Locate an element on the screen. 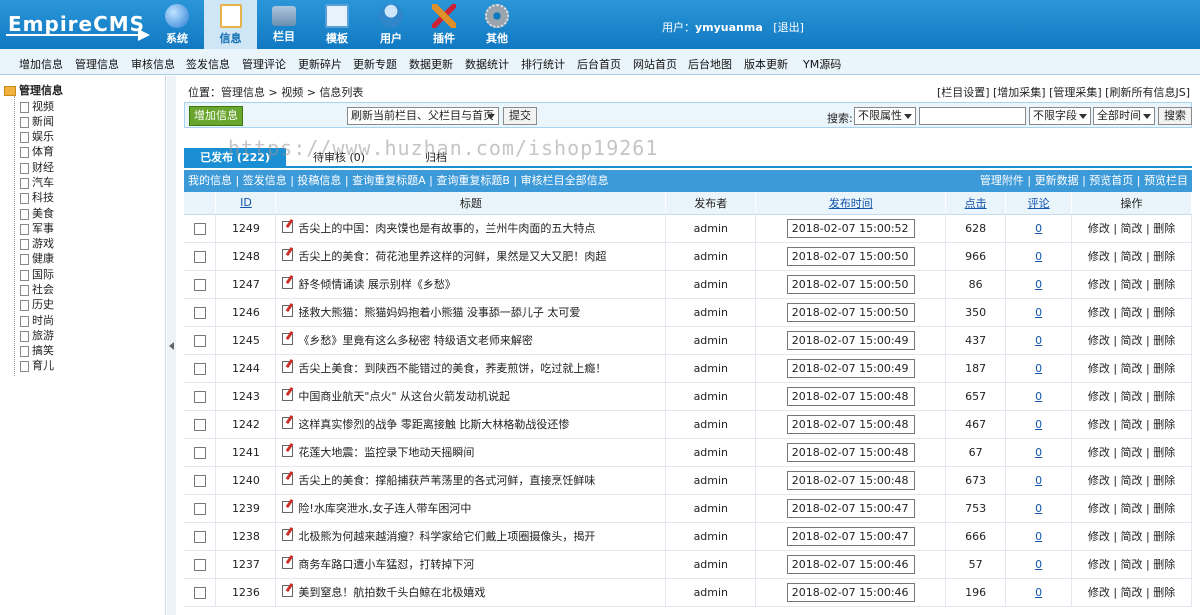 The width and height of the screenshot is (1200, 615). row-title-link: 舌尖上的美食：荷花池里养这样的河鲜，果然是又大又肥！肉超 is located at coordinates (452, 256).